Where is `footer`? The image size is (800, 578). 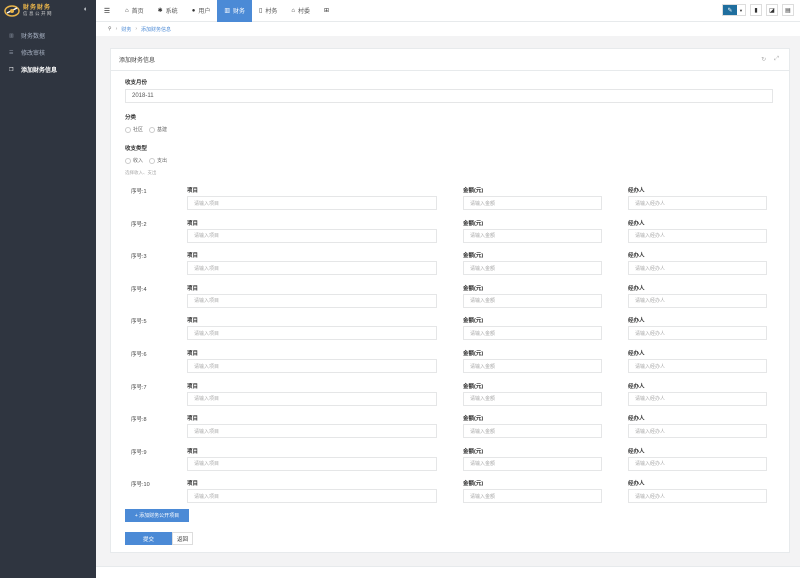
footer is located at coordinates (448, 572).